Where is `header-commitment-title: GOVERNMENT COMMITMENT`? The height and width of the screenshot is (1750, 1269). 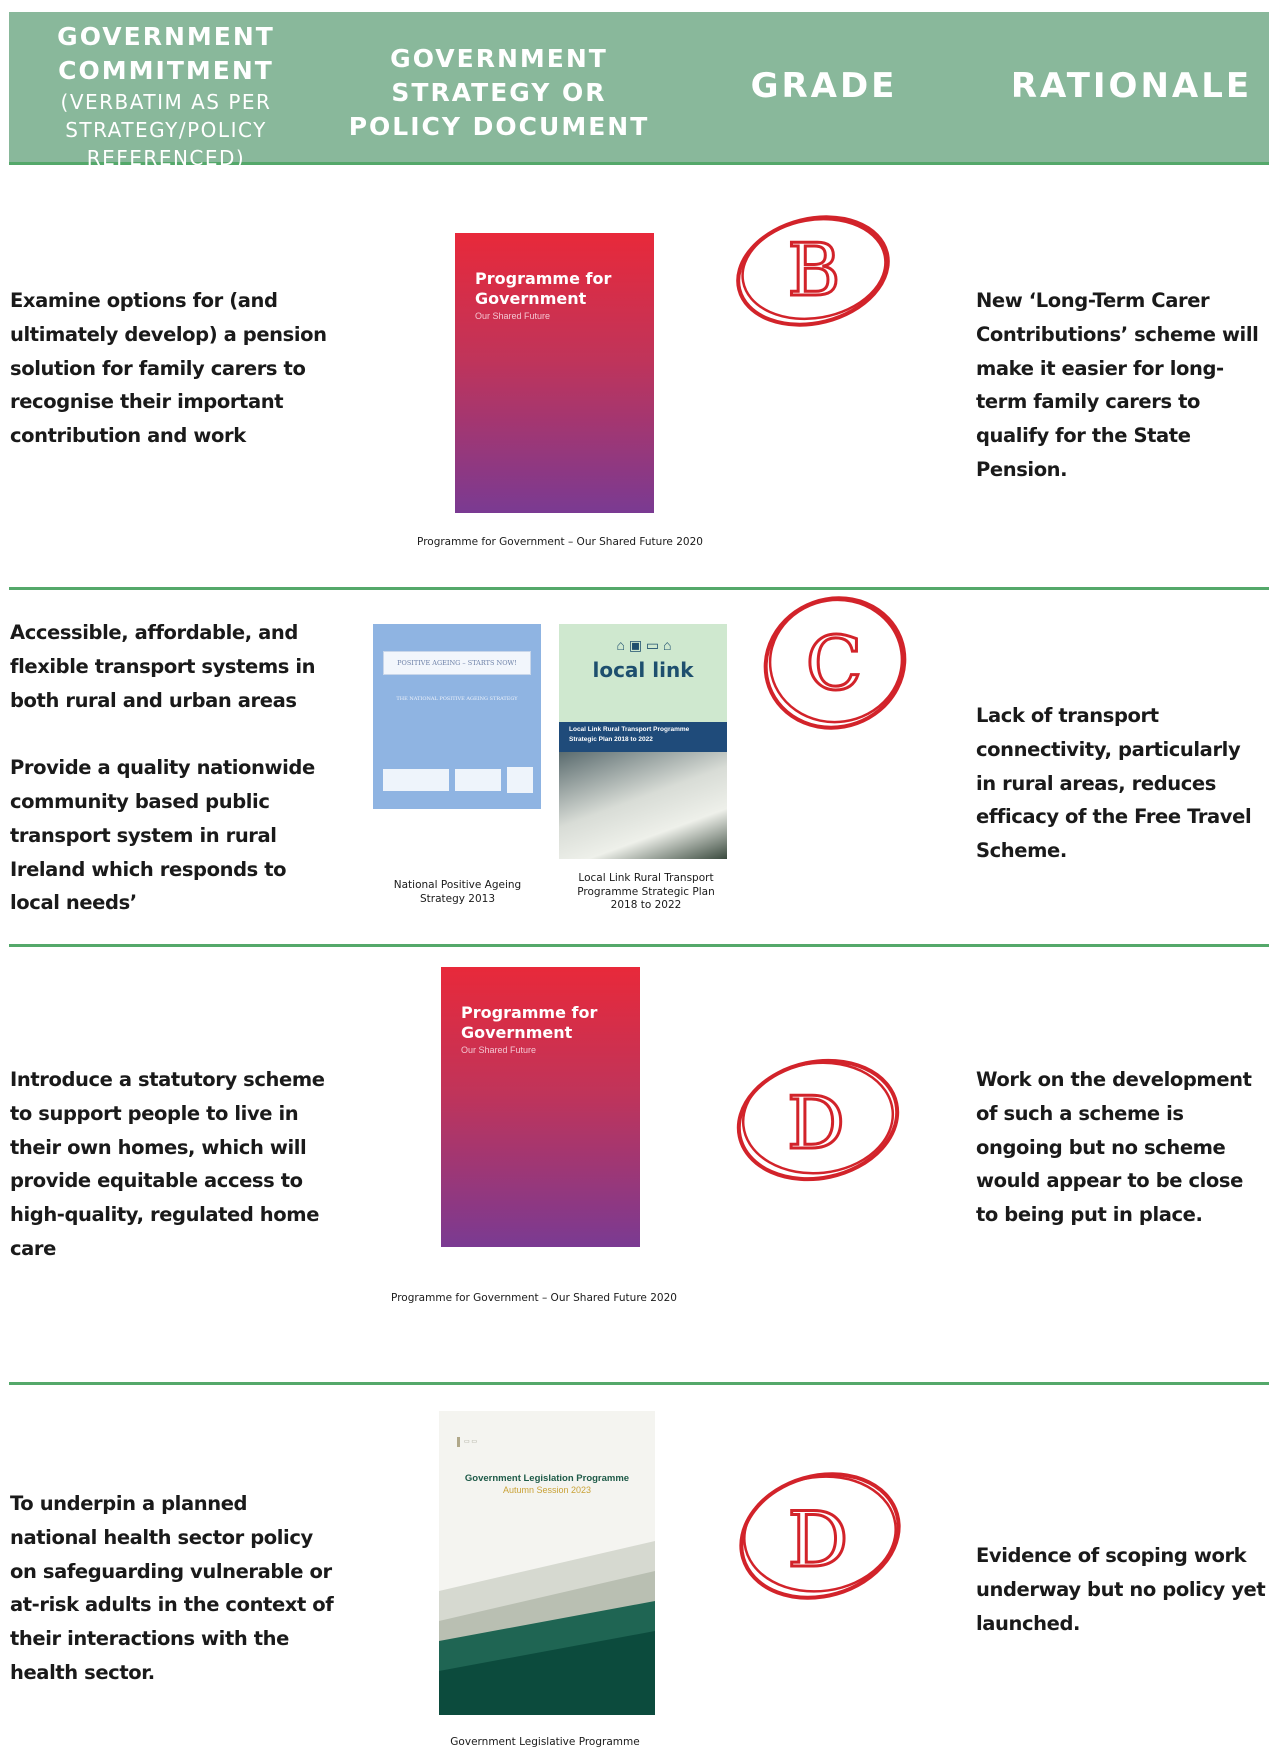 header-commitment-title: GOVERNMENT COMMITMENT is located at coordinates (166, 53).